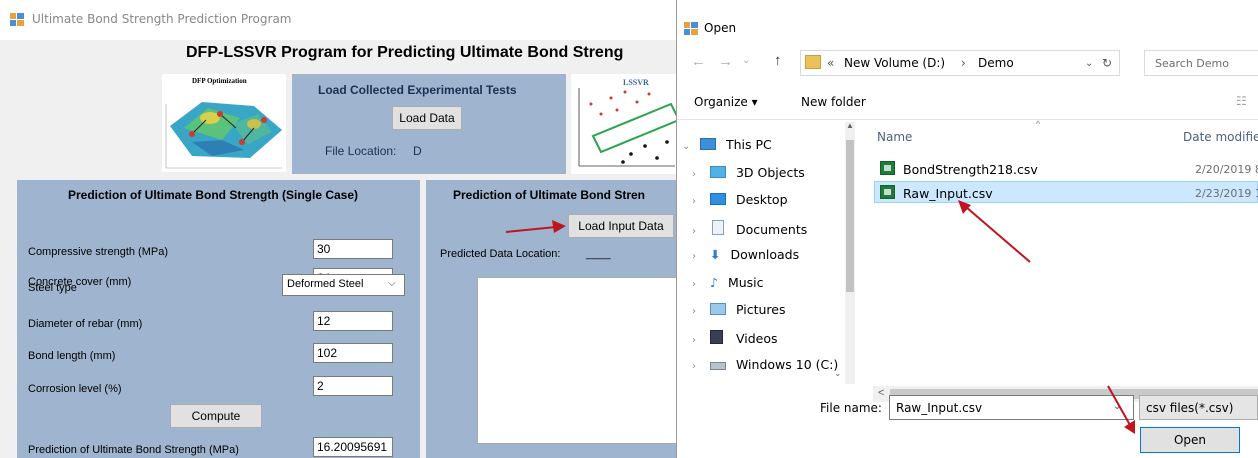 The image size is (1258, 458). What do you see at coordinates (1011, 407) in the screenshot?
I see `file-name-input: Raw_Input.csv` at bounding box center [1011, 407].